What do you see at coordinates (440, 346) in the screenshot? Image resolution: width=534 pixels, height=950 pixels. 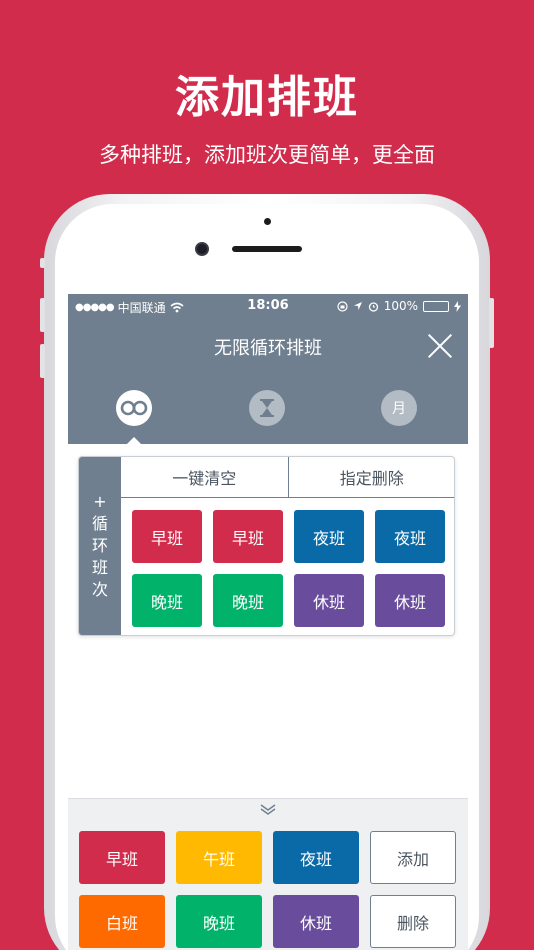 I see `close-button` at bounding box center [440, 346].